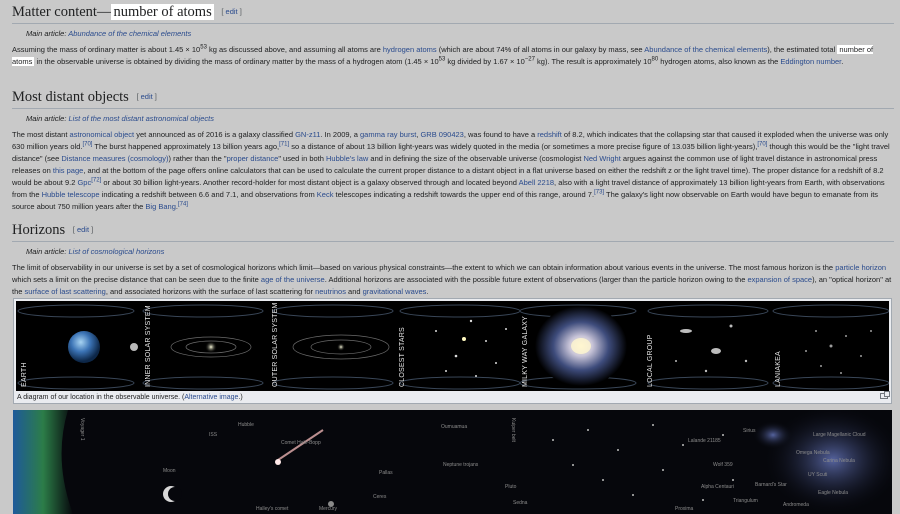  What do you see at coordinates (65, 291) in the screenshot?
I see `link: surface of last scattering` at bounding box center [65, 291].